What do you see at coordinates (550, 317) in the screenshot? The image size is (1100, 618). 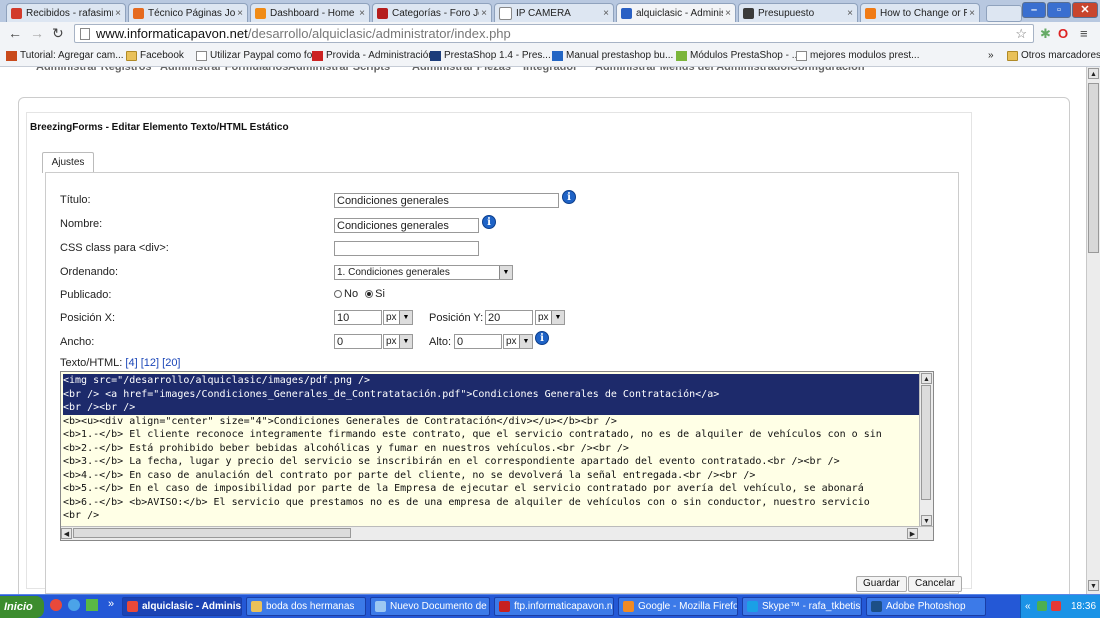 I see `posicion-y-unit-select: px ▼` at bounding box center [550, 317].